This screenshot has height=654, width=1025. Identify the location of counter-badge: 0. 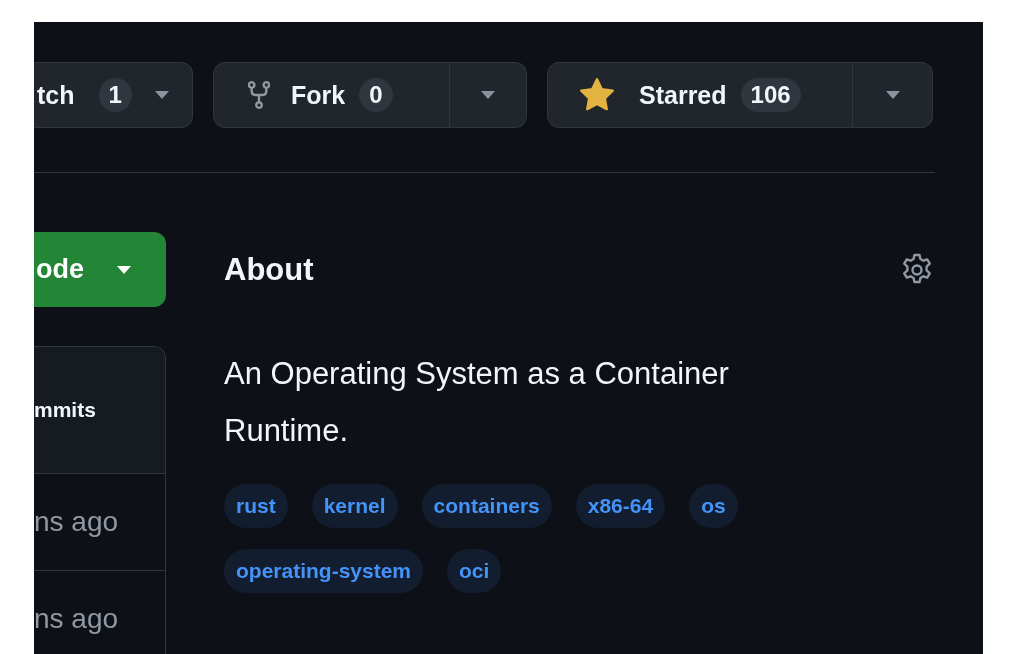
(376, 95).